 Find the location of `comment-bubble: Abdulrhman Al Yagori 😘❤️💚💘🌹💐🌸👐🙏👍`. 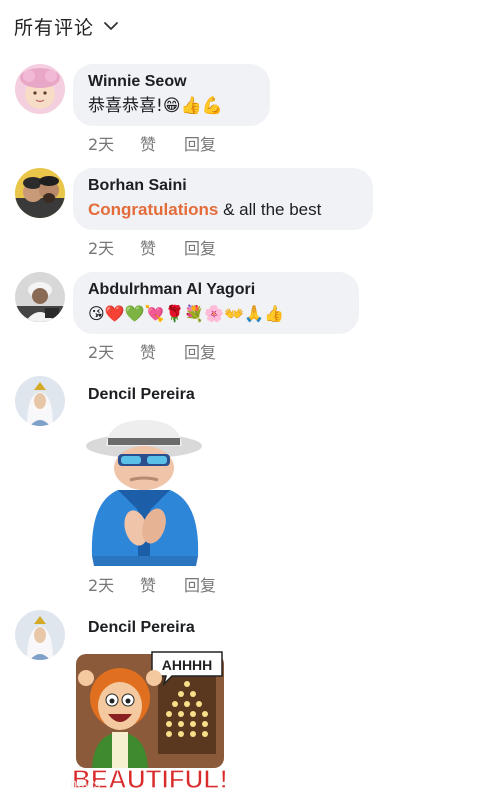

comment-bubble: Abdulrhman Al Yagori 😘❤️💚💘🌹💐🌸👐🙏👍 is located at coordinates (216, 303).